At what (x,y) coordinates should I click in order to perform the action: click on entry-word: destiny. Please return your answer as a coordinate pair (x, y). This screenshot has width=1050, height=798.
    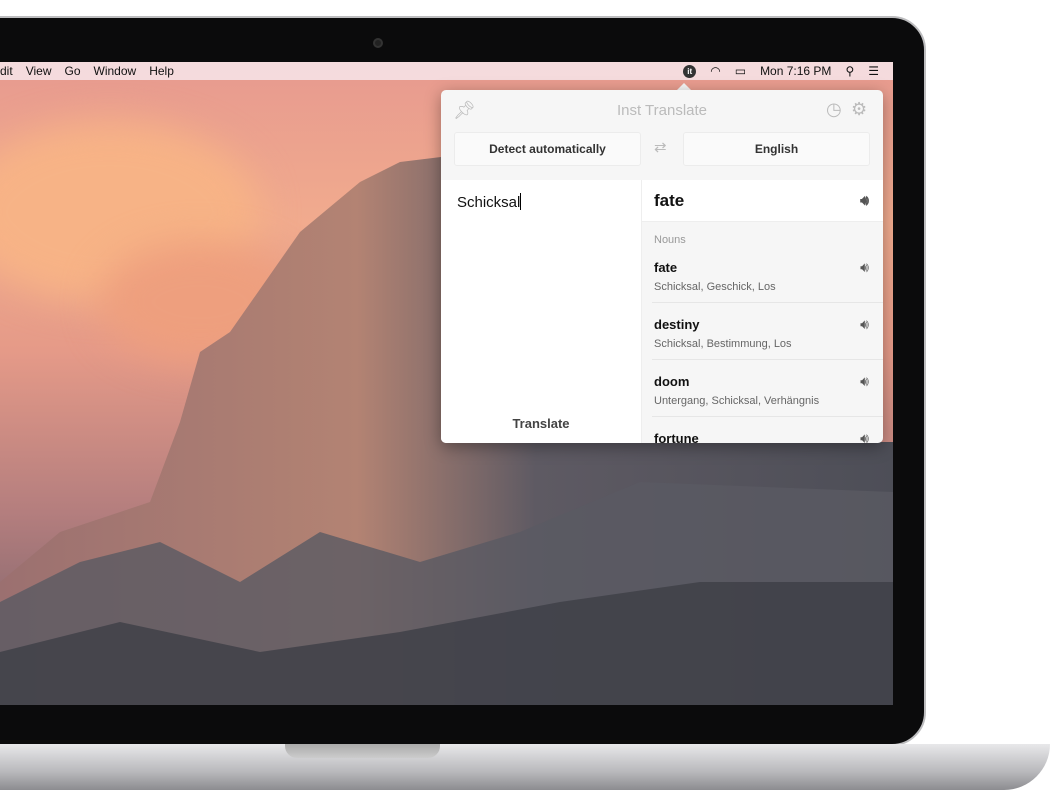
    Looking at the image, I should click on (677, 324).